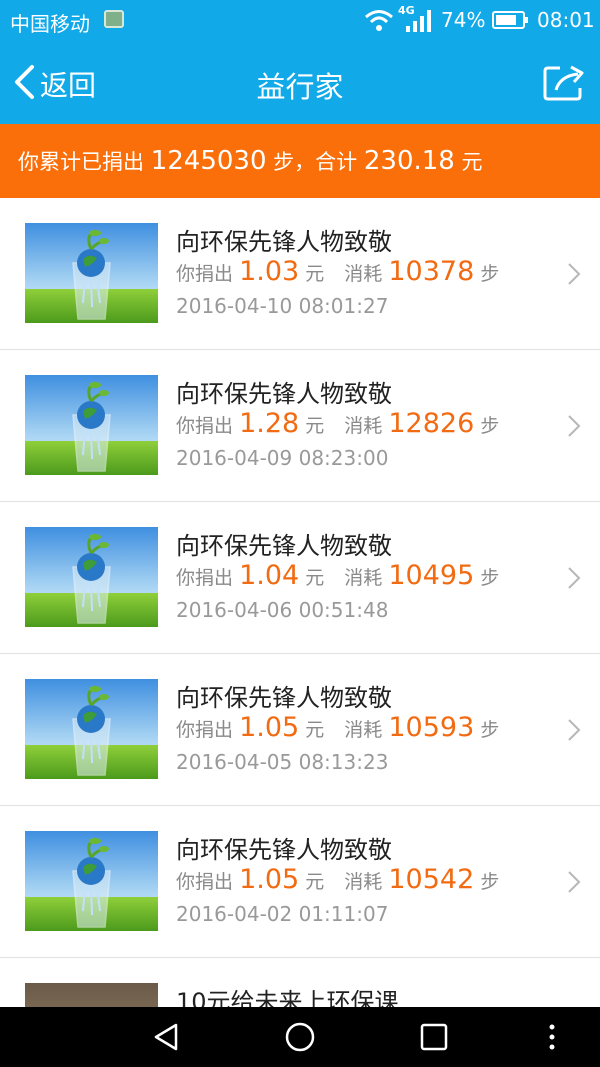  Describe the element at coordinates (431, 727) in the screenshot. I see `steps-consumed: 10593` at that location.